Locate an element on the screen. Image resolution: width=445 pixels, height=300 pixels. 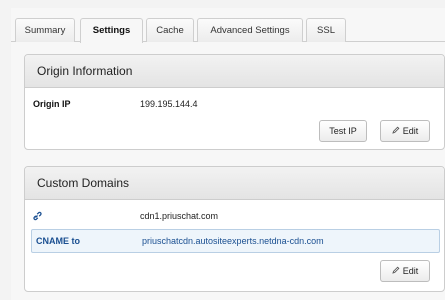
test-ip-button: Test IP is located at coordinates (343, 131).